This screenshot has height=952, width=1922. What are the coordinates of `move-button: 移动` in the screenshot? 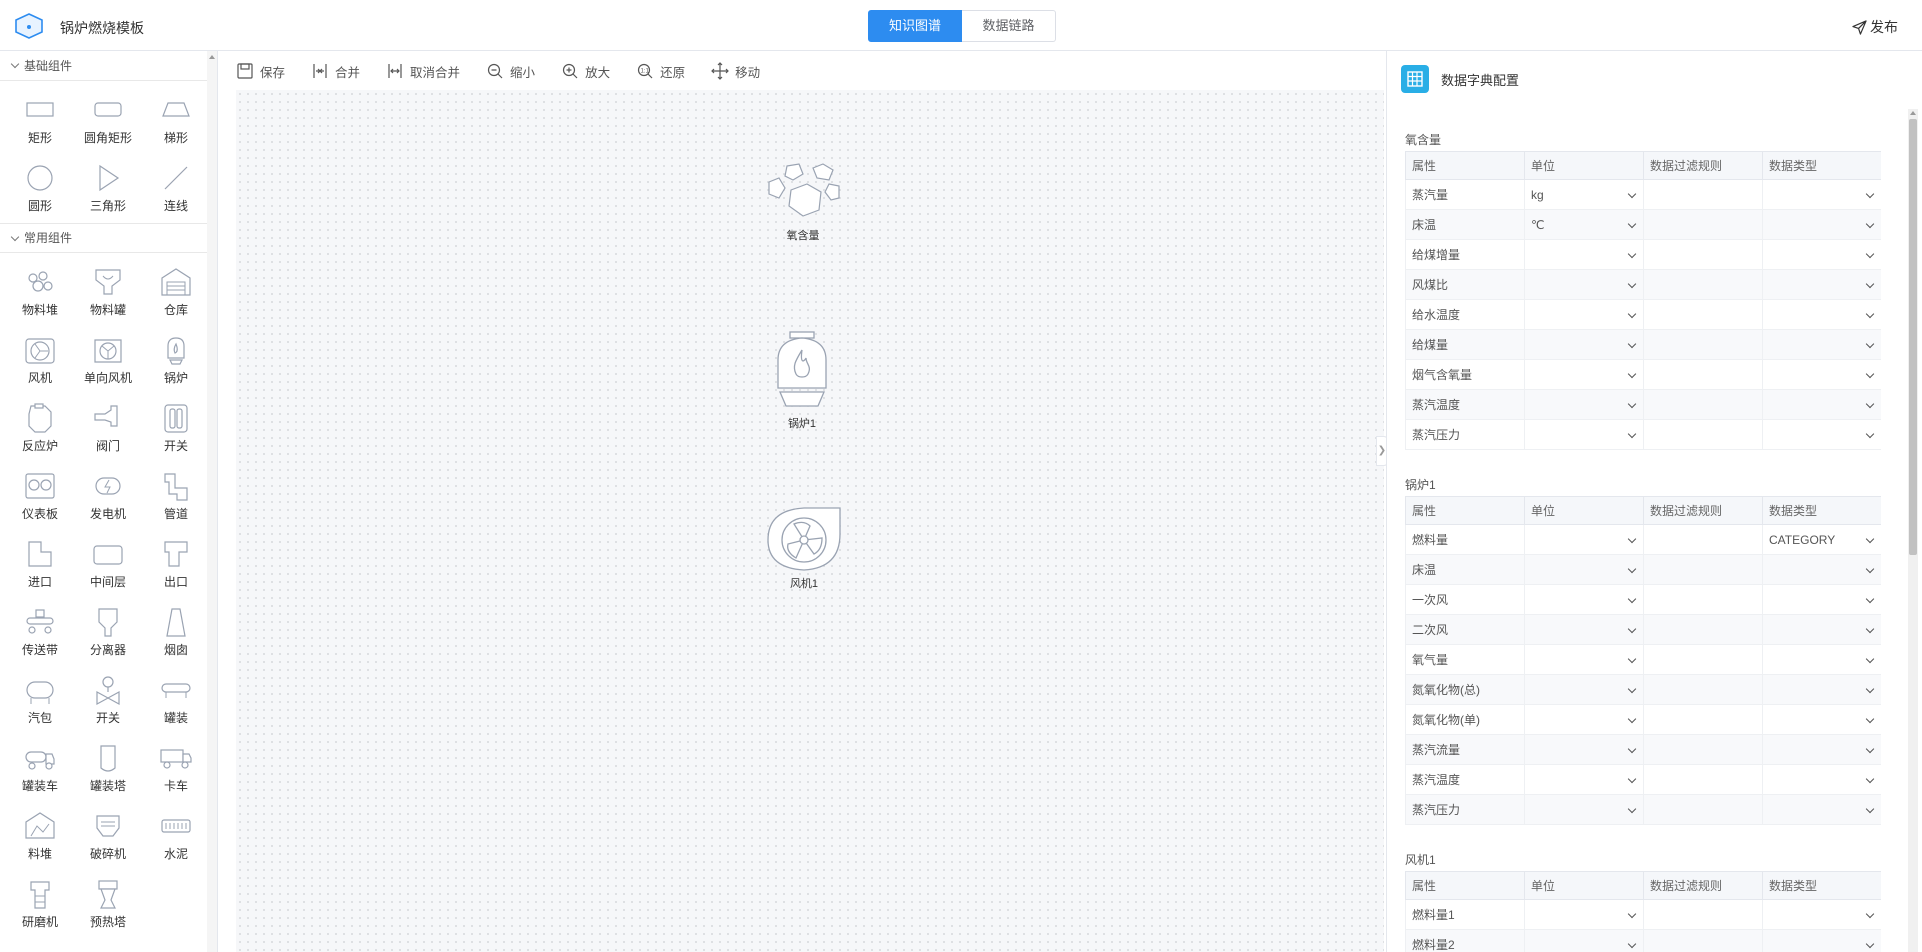 It's located at (735, 71).